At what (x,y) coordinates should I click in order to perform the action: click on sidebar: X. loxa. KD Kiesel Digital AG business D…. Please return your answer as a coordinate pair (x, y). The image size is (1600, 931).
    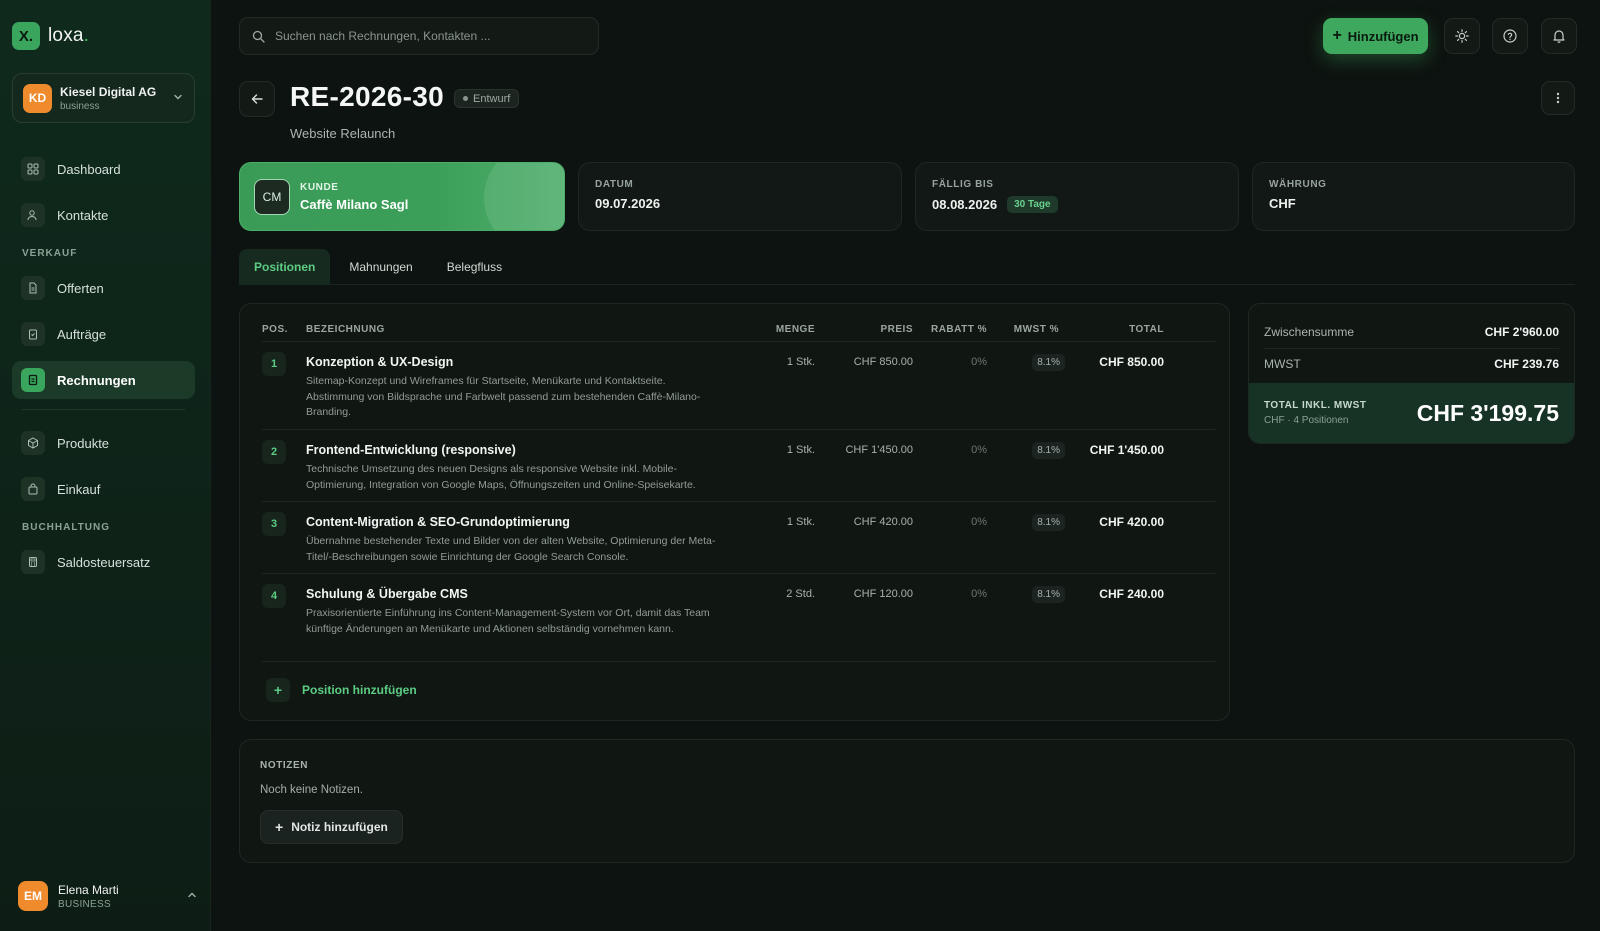
    Looking at the image, I should click on (105, 465).